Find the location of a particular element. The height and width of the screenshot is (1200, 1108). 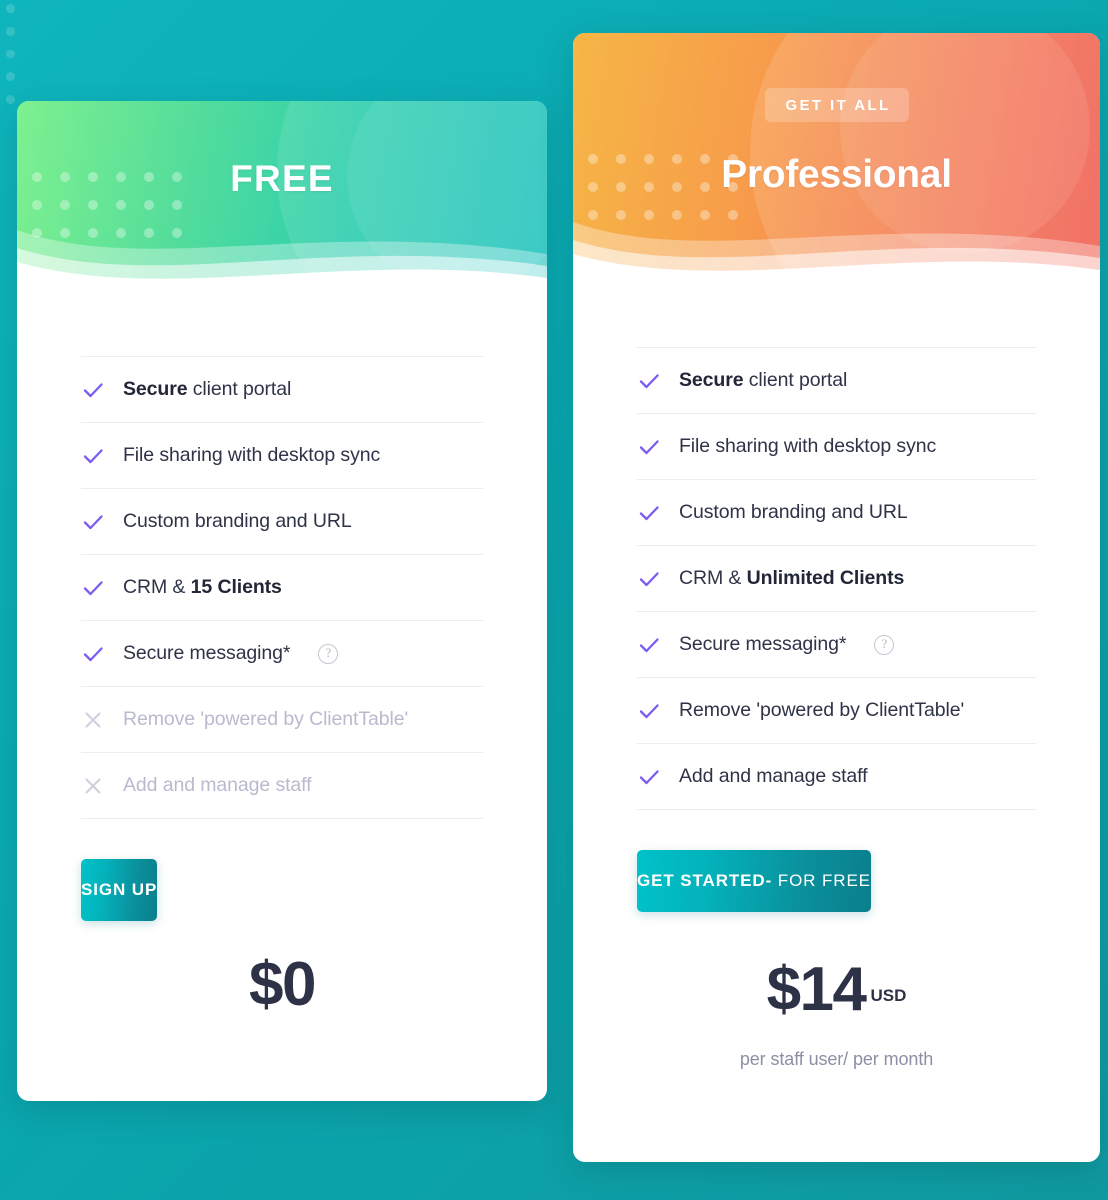

card-header-free: FREE is located at coordinates (282, 196).